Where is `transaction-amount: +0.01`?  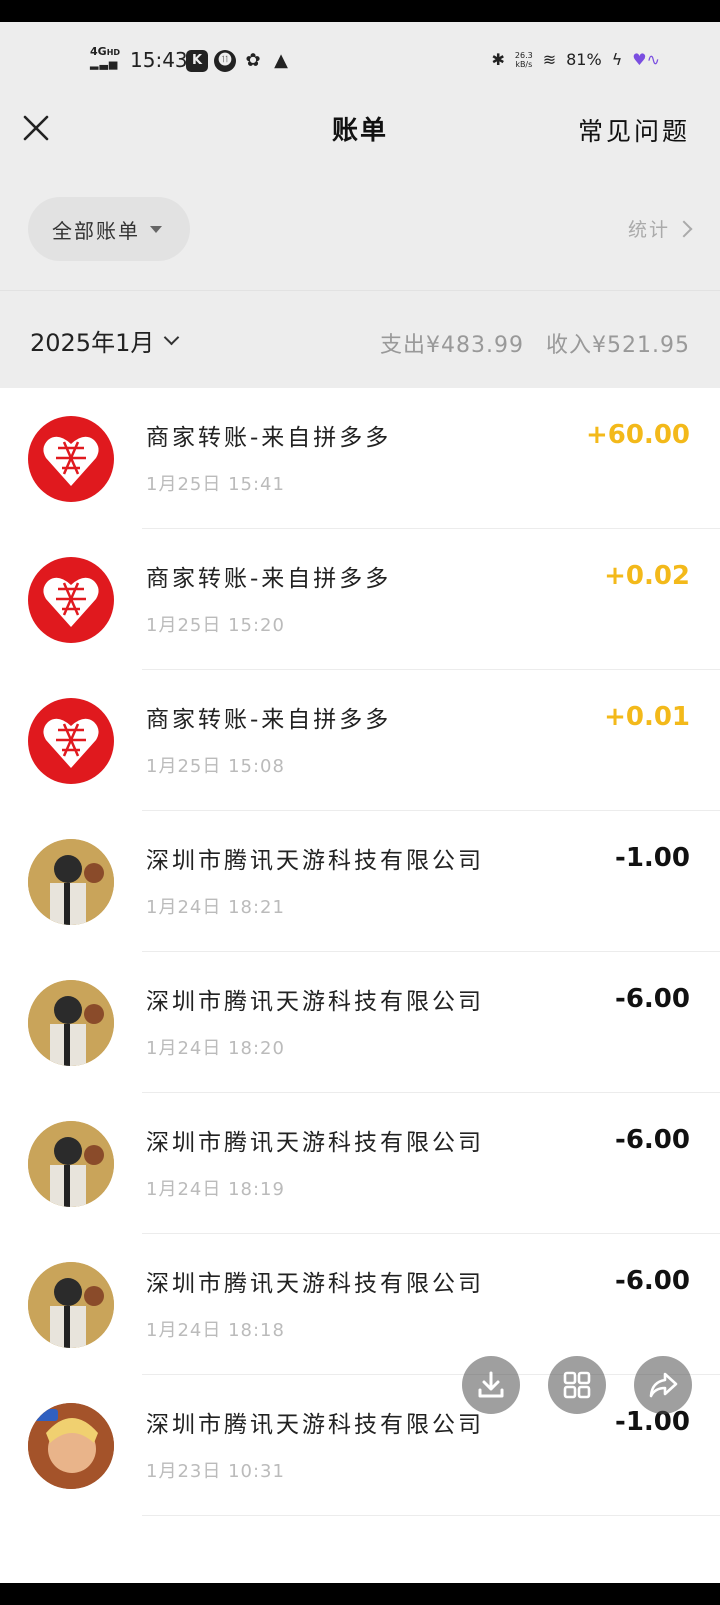 transaction-amount: +0.01 is located at coordinates (647, 717).